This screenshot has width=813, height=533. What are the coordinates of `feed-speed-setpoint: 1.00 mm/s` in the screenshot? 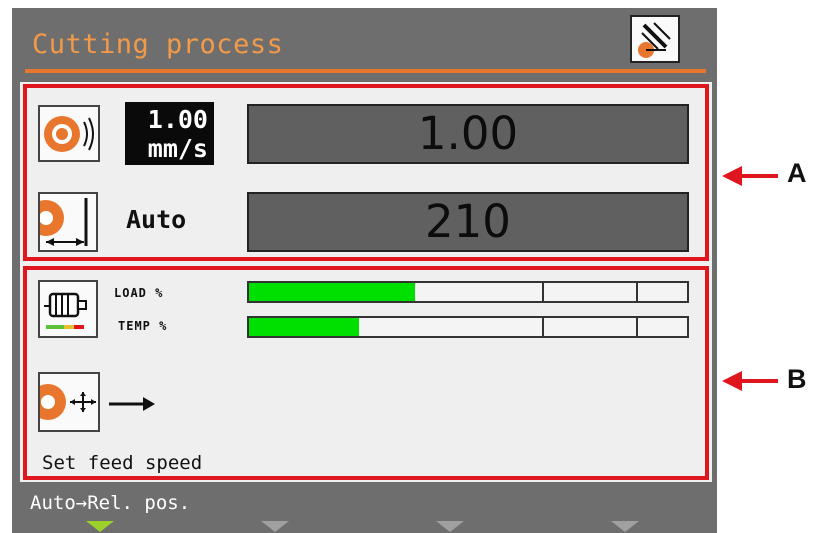 It's located at (169, 133).